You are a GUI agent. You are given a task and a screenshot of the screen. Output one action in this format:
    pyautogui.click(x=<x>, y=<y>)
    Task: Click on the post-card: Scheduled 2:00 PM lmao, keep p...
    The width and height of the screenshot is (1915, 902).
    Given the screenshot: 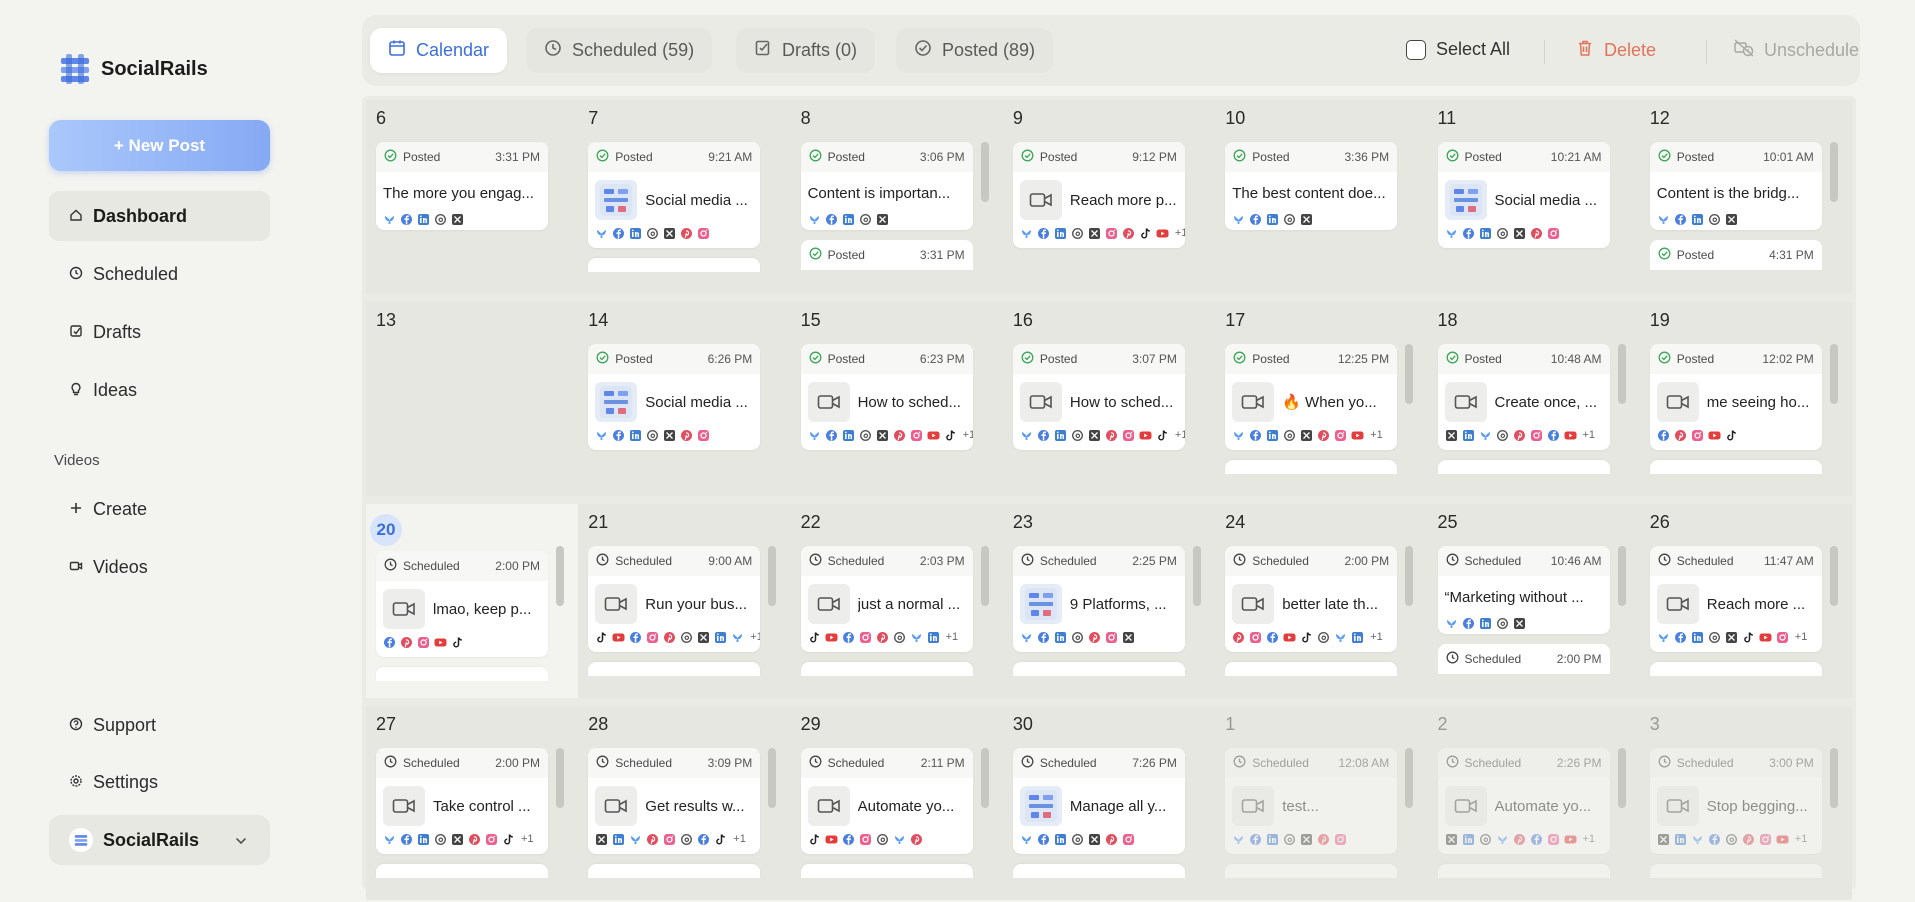 What is the action you would take?
    pyautogui.click(x=462, y=604)
    